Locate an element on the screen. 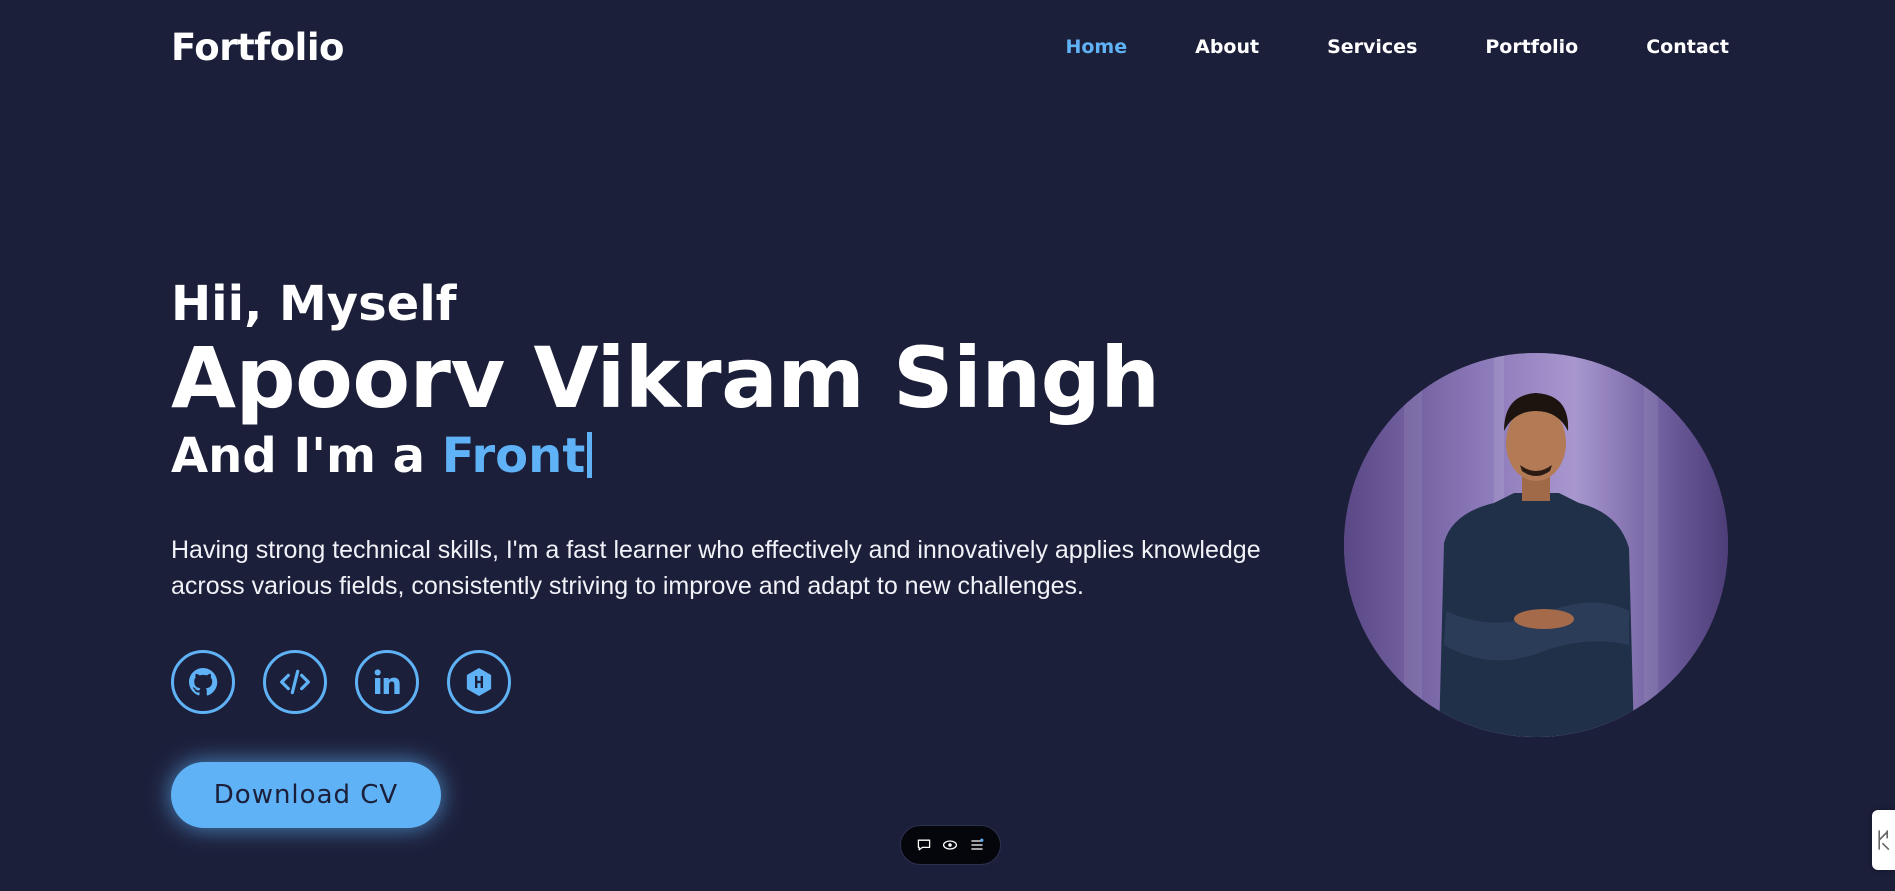  hero-name: Apoorv Vikram Singh is located at coordinates (665, 378).